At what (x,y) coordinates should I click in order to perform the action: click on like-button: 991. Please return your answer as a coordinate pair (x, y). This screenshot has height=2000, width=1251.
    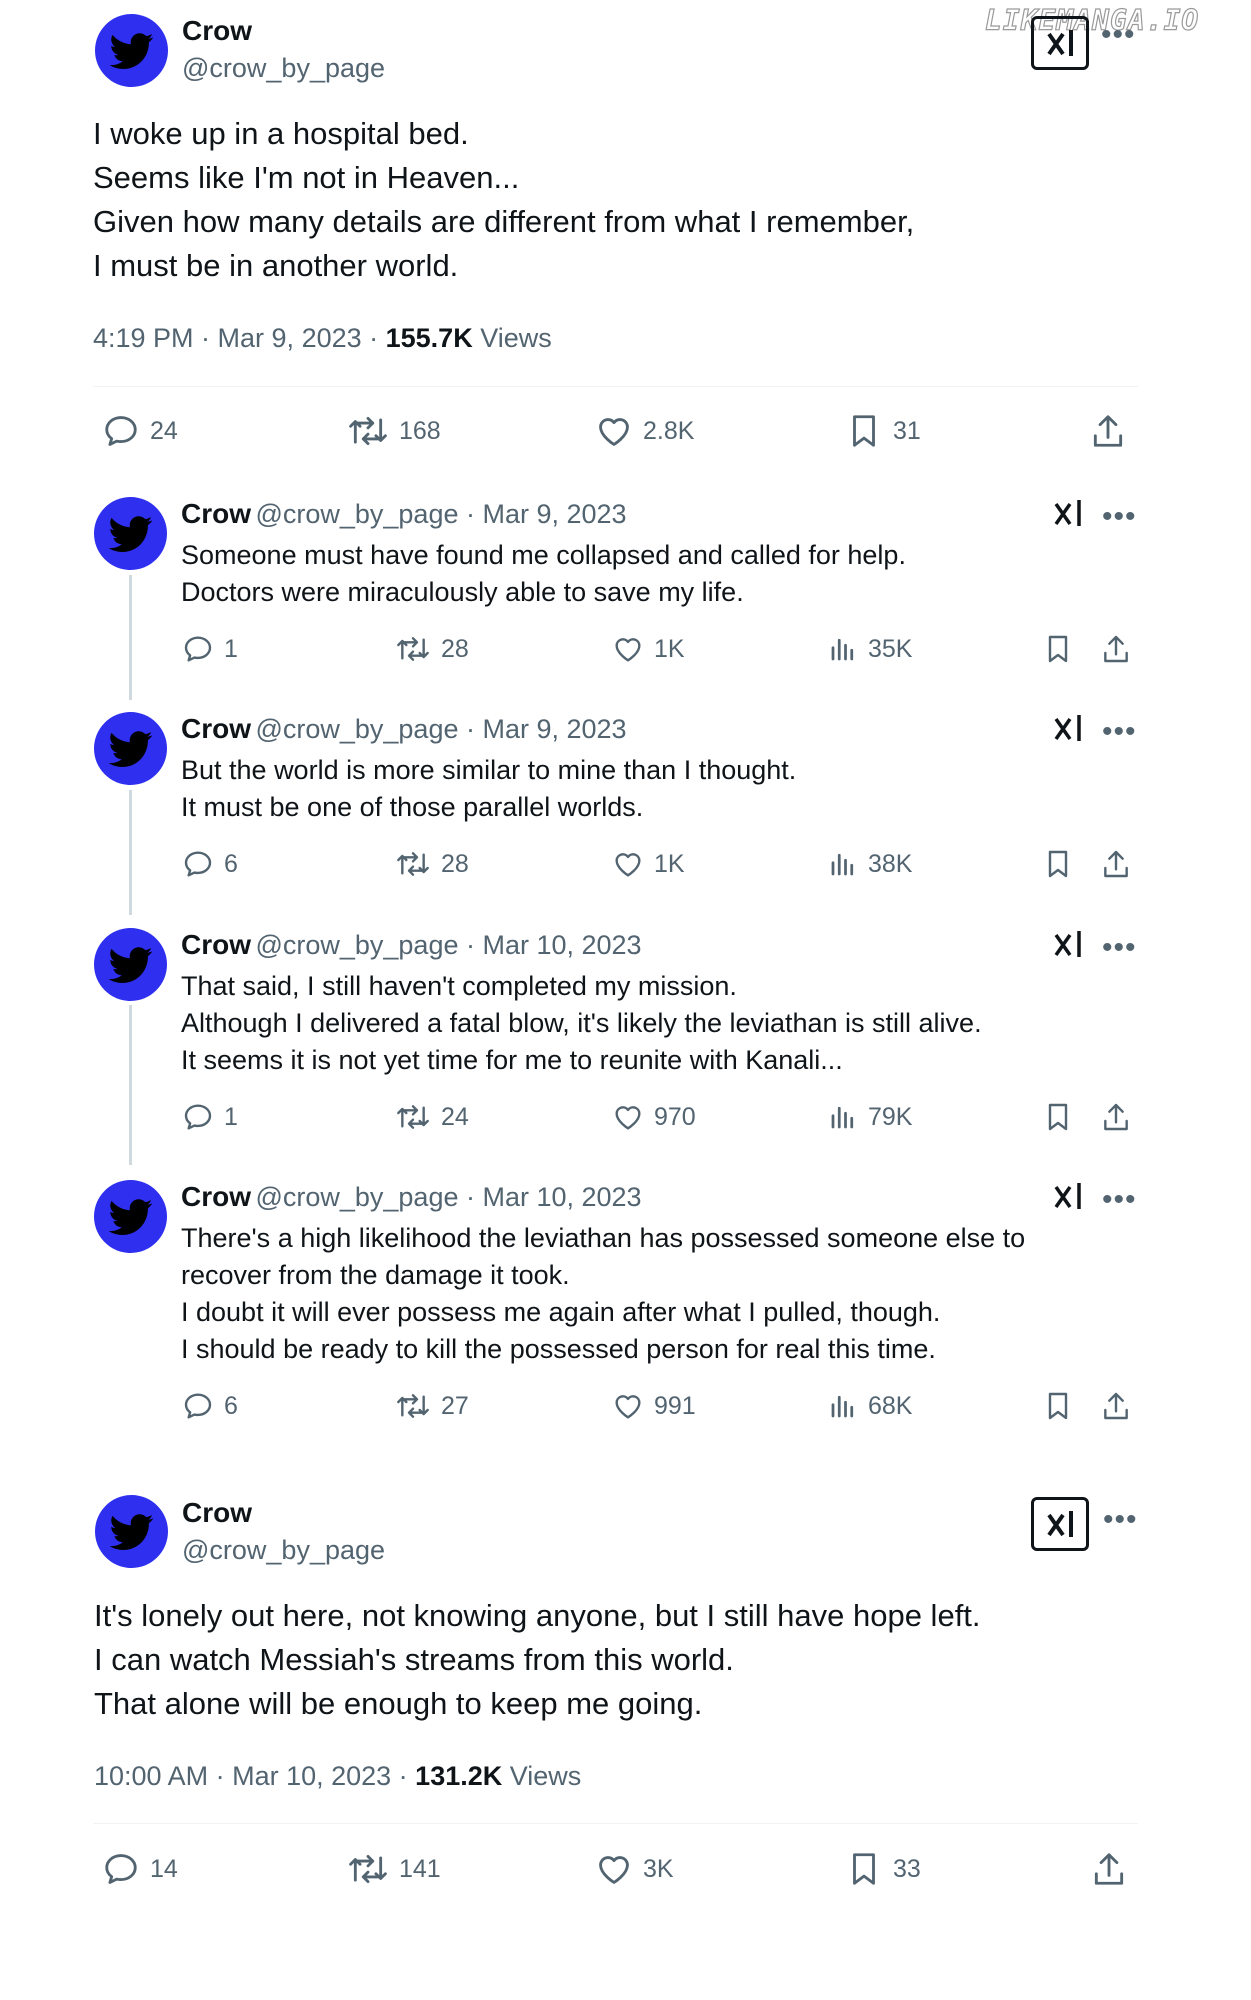
    Looking at the image, I should click on (654, 1406).